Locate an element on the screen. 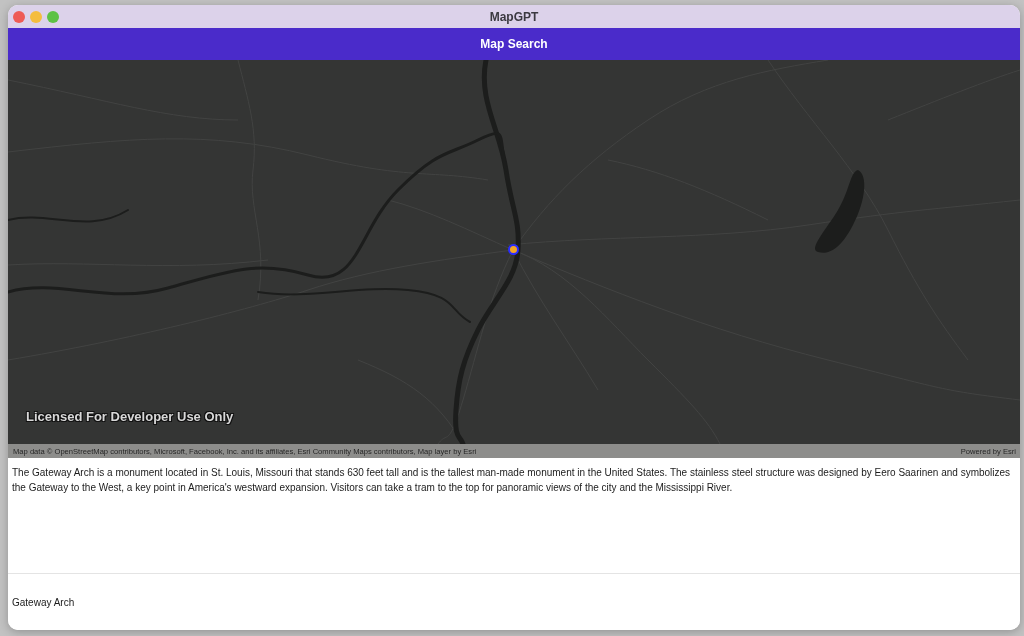 The width and height of the screenshot is (1024, 636). description-text: The Gateway Arch is a monument located in St. Louis, Missouri that stands 630 feet tall and is the tallest man-made monument in the United States. The stainless steel structure was designed by Eero Saarinen and symbolizes the Gateway to the West, a key point in America's westward expansion. Visitors can take a tram to the top for panoramic views of the city and the Mississippi River. is located at coordinates (511, 480).